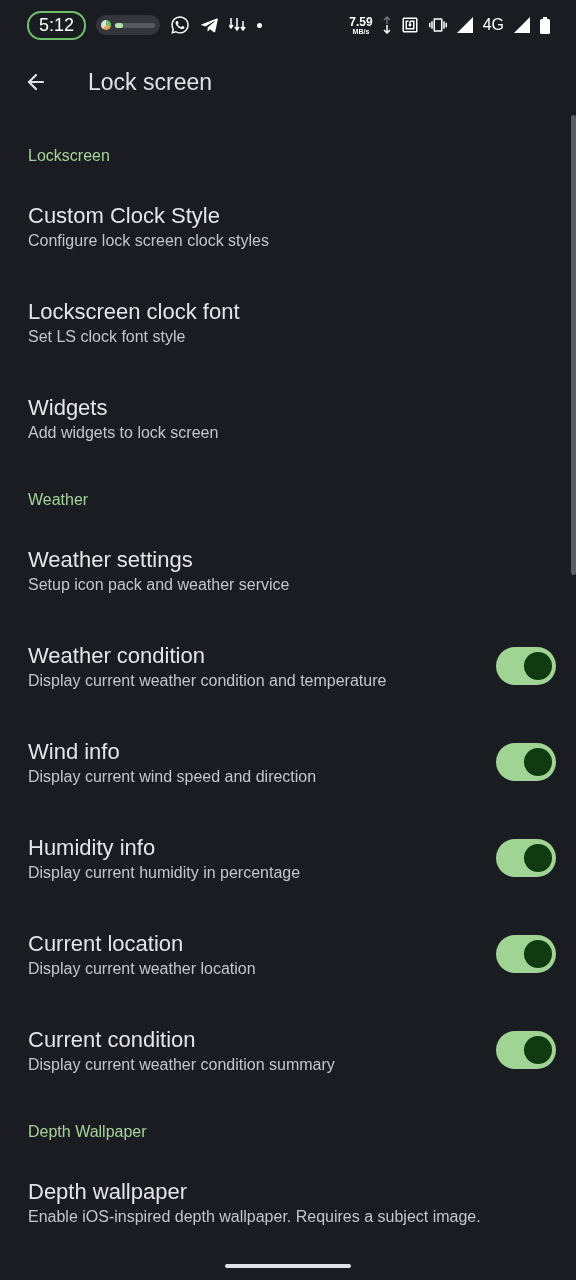  I want to click on app-icon, so click(106, 25).